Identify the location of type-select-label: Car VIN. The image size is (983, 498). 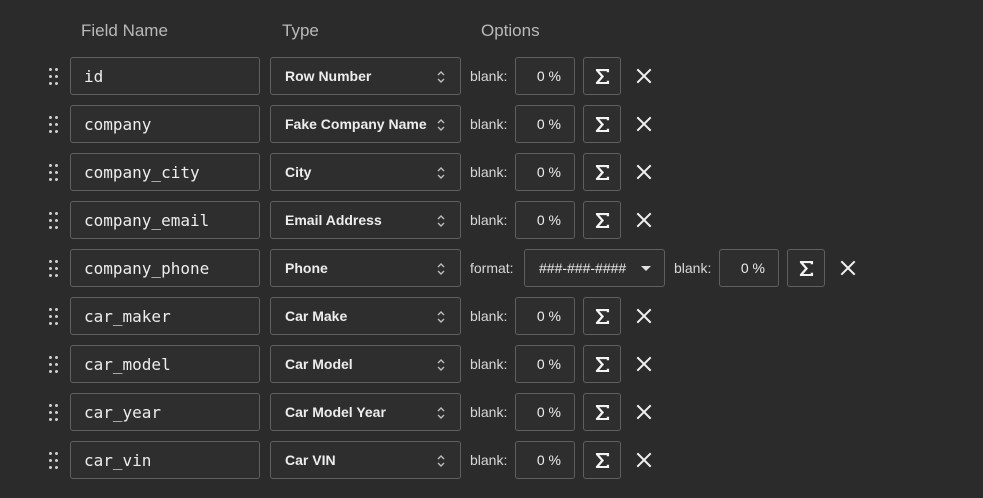
(310, 460).